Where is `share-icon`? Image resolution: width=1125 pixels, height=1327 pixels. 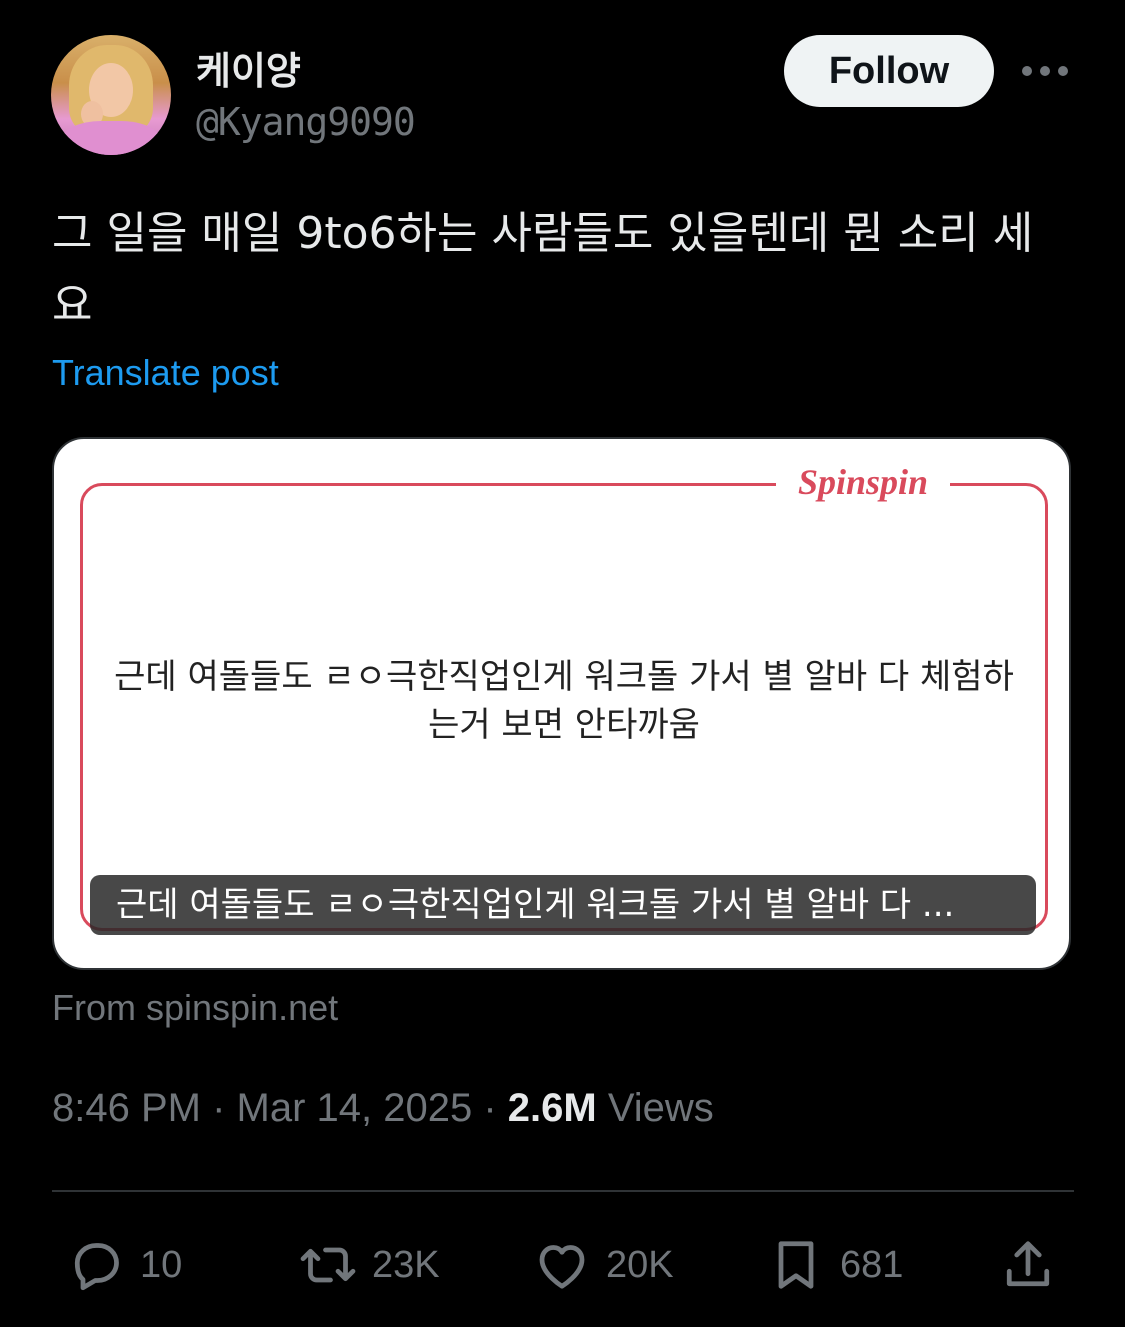
share-icon is located at coordinates (1028, 1264).